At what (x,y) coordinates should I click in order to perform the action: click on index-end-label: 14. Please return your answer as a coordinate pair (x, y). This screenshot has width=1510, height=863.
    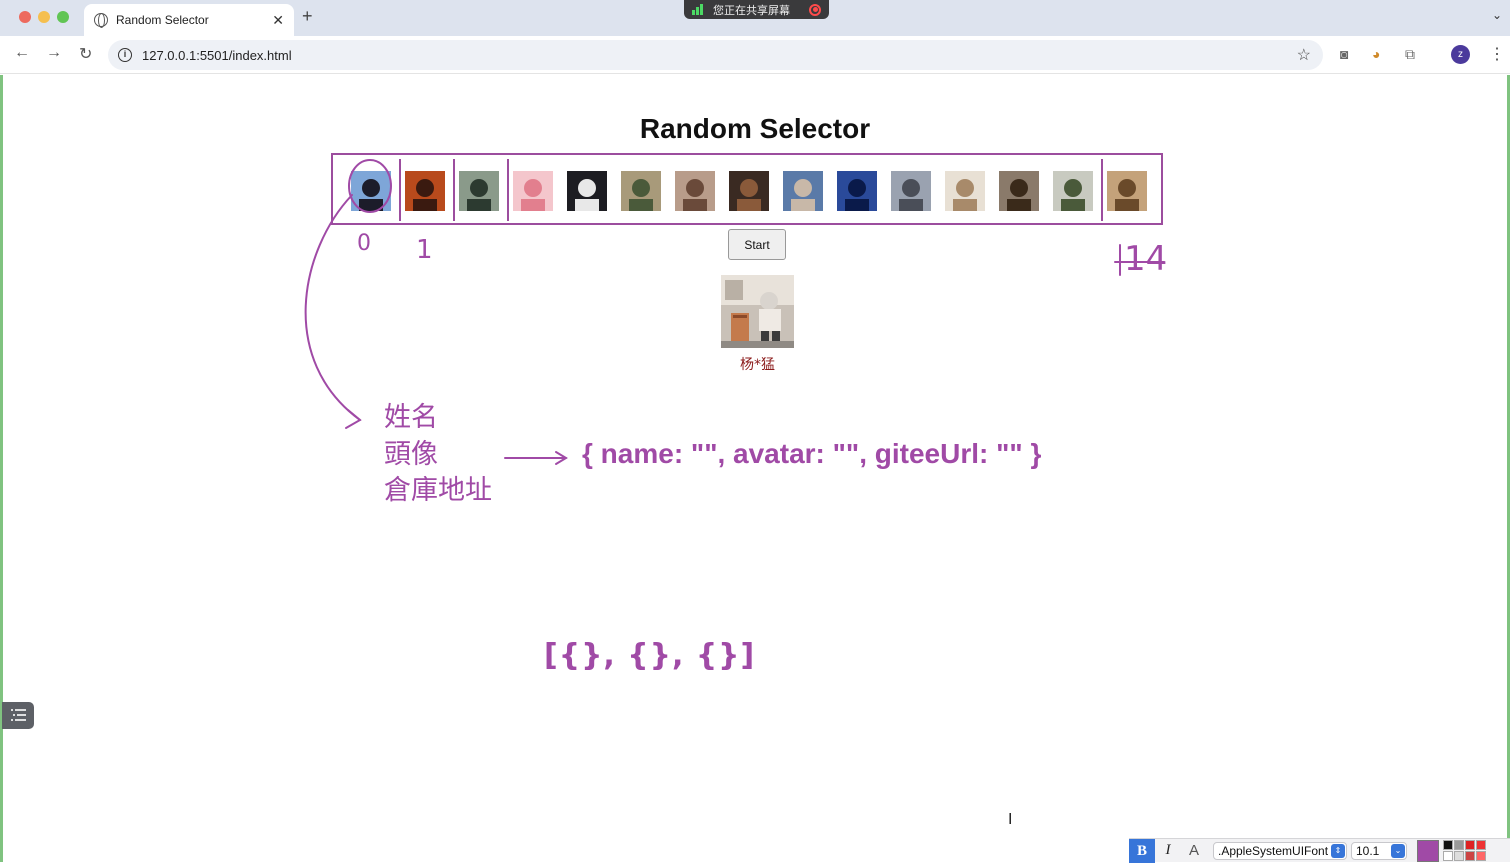
    Looking at the image, I should click on (1145, 259).